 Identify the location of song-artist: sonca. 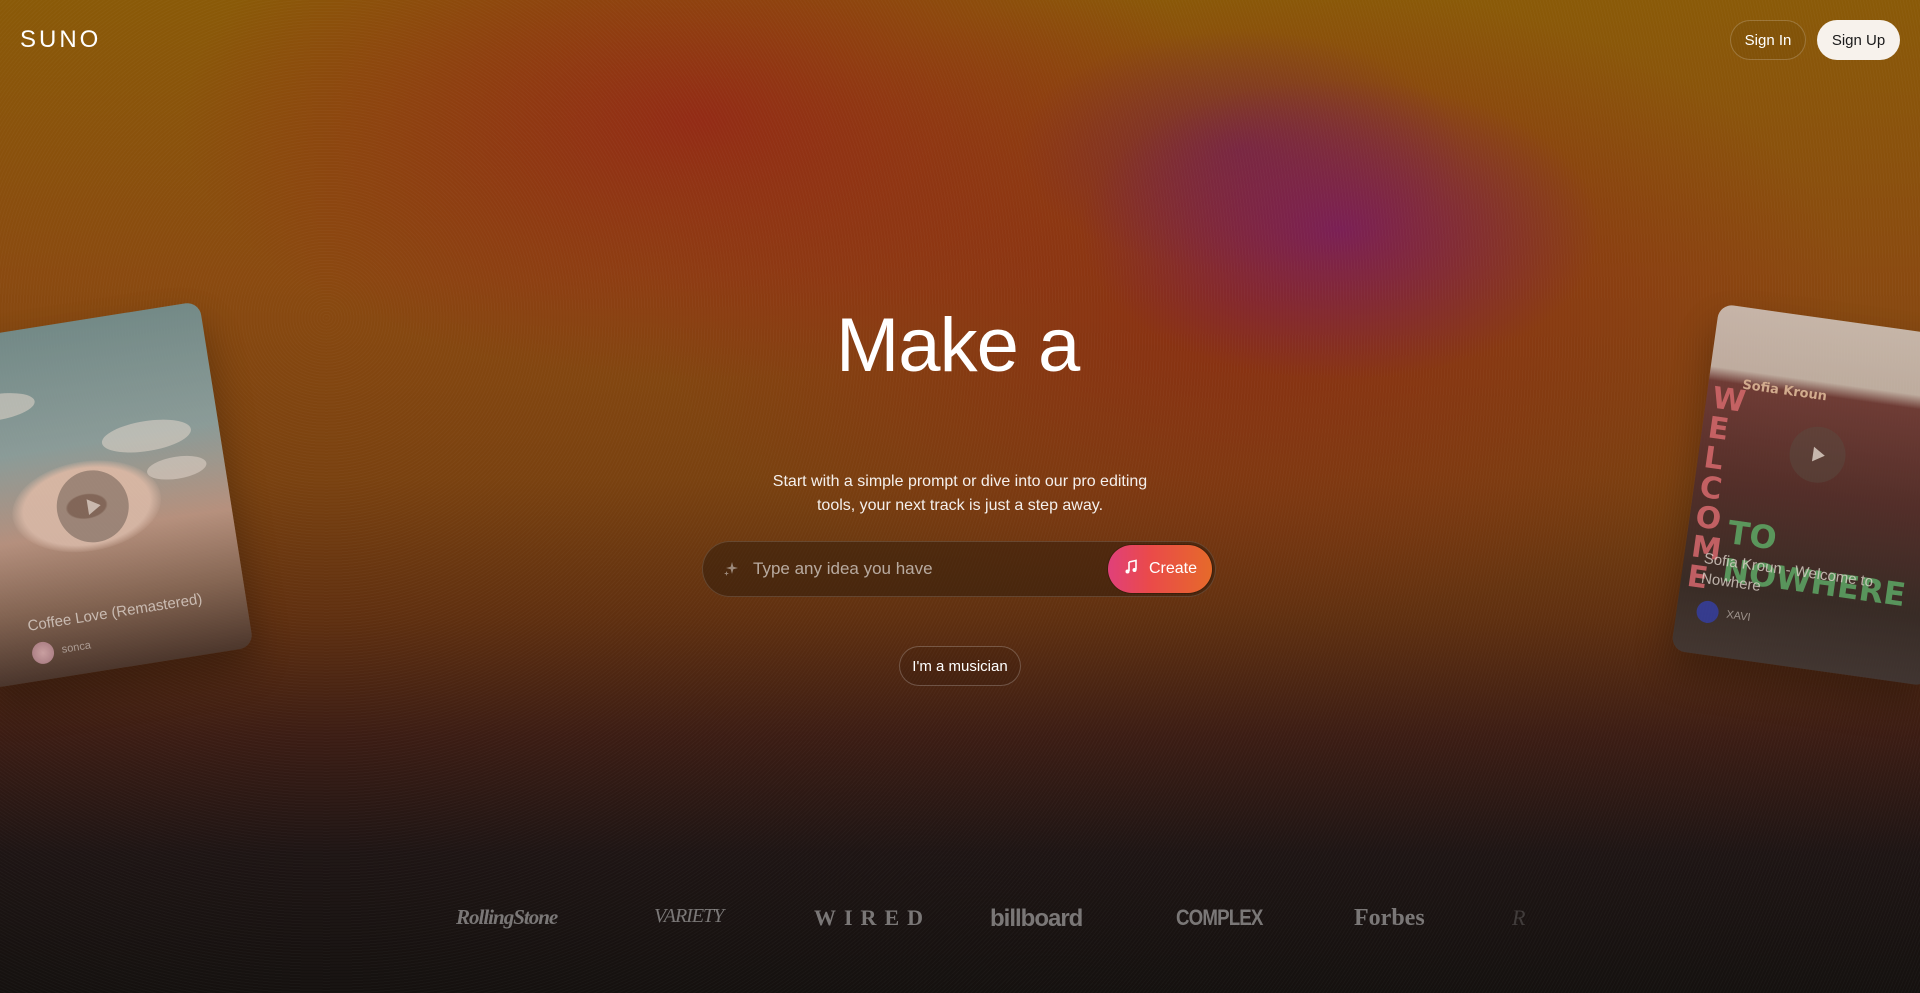
(61, 650).